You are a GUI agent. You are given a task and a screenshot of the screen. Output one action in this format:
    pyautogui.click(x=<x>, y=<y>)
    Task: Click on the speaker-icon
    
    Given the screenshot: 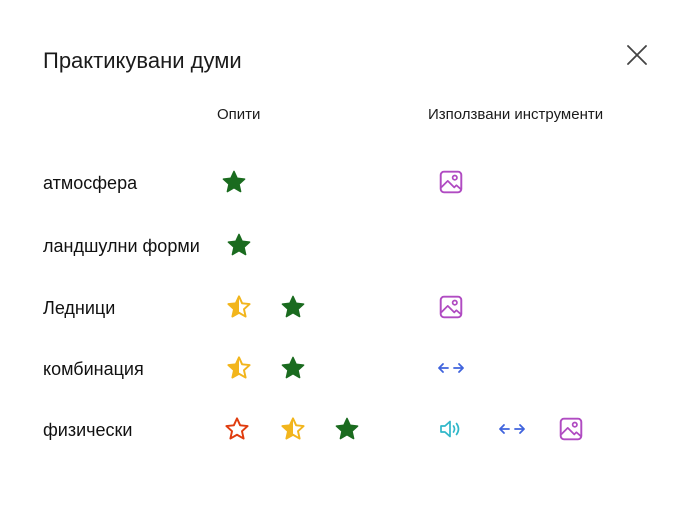 What is the action you would take?
    pyautogui.click(x=451, y=429)
    